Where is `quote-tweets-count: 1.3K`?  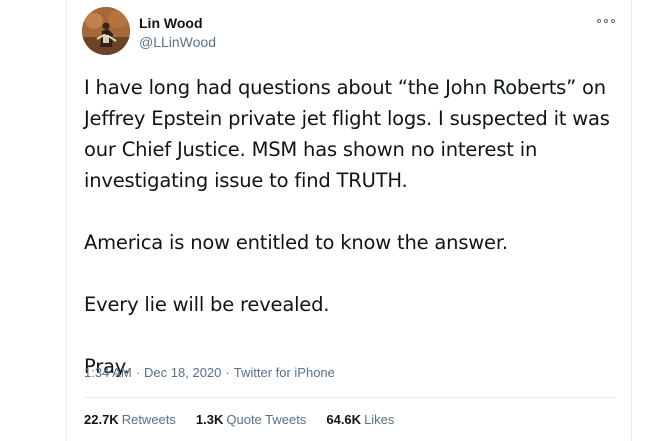 quote-tweets-count: 1.3K is located at coordinates (209, 419).